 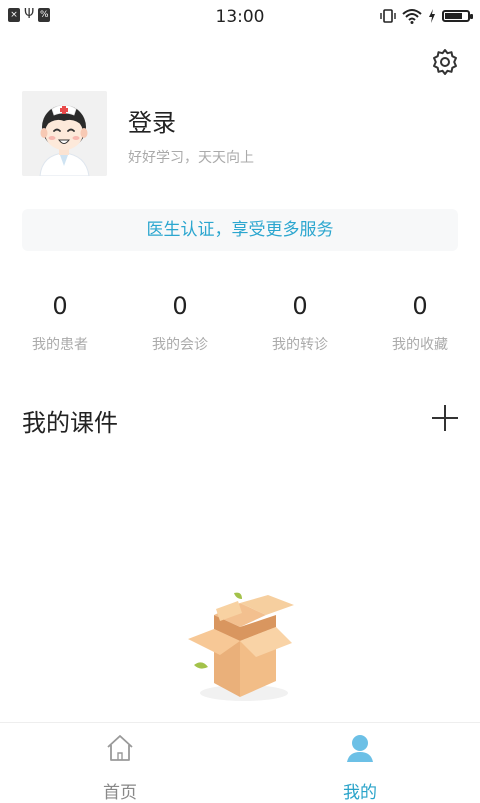 I want to click on profile-motto: 好好学习，天天向上, so click(x=191, y=158).